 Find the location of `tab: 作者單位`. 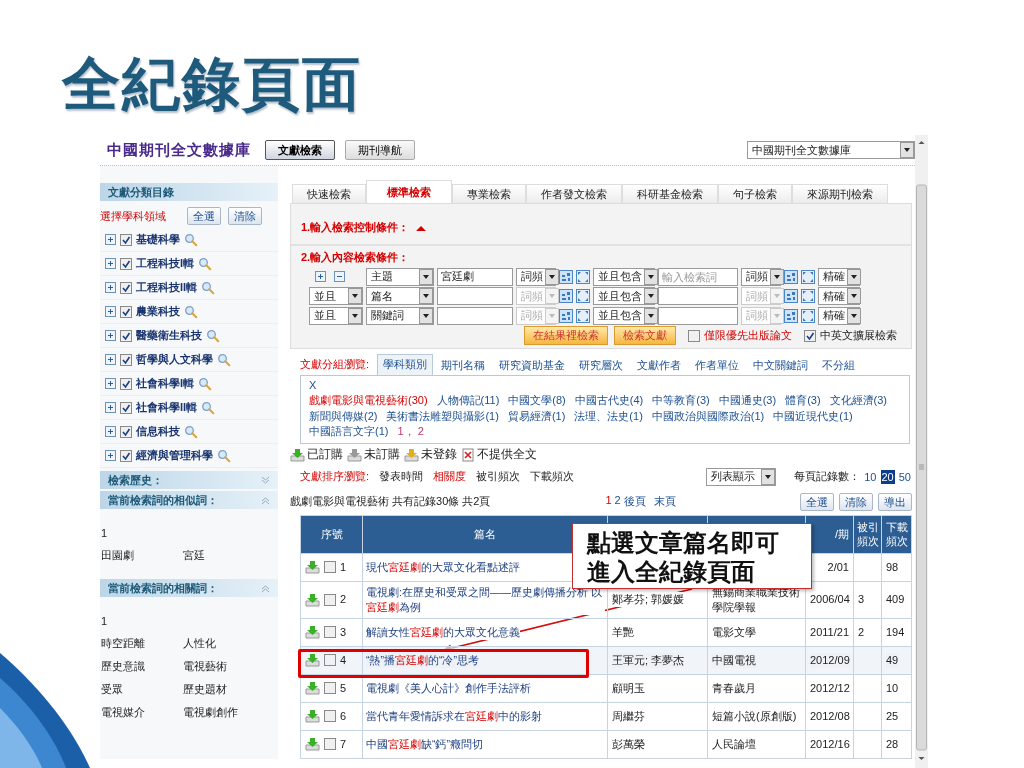

tab: 作者單位 is located at coordinates (717, 365).